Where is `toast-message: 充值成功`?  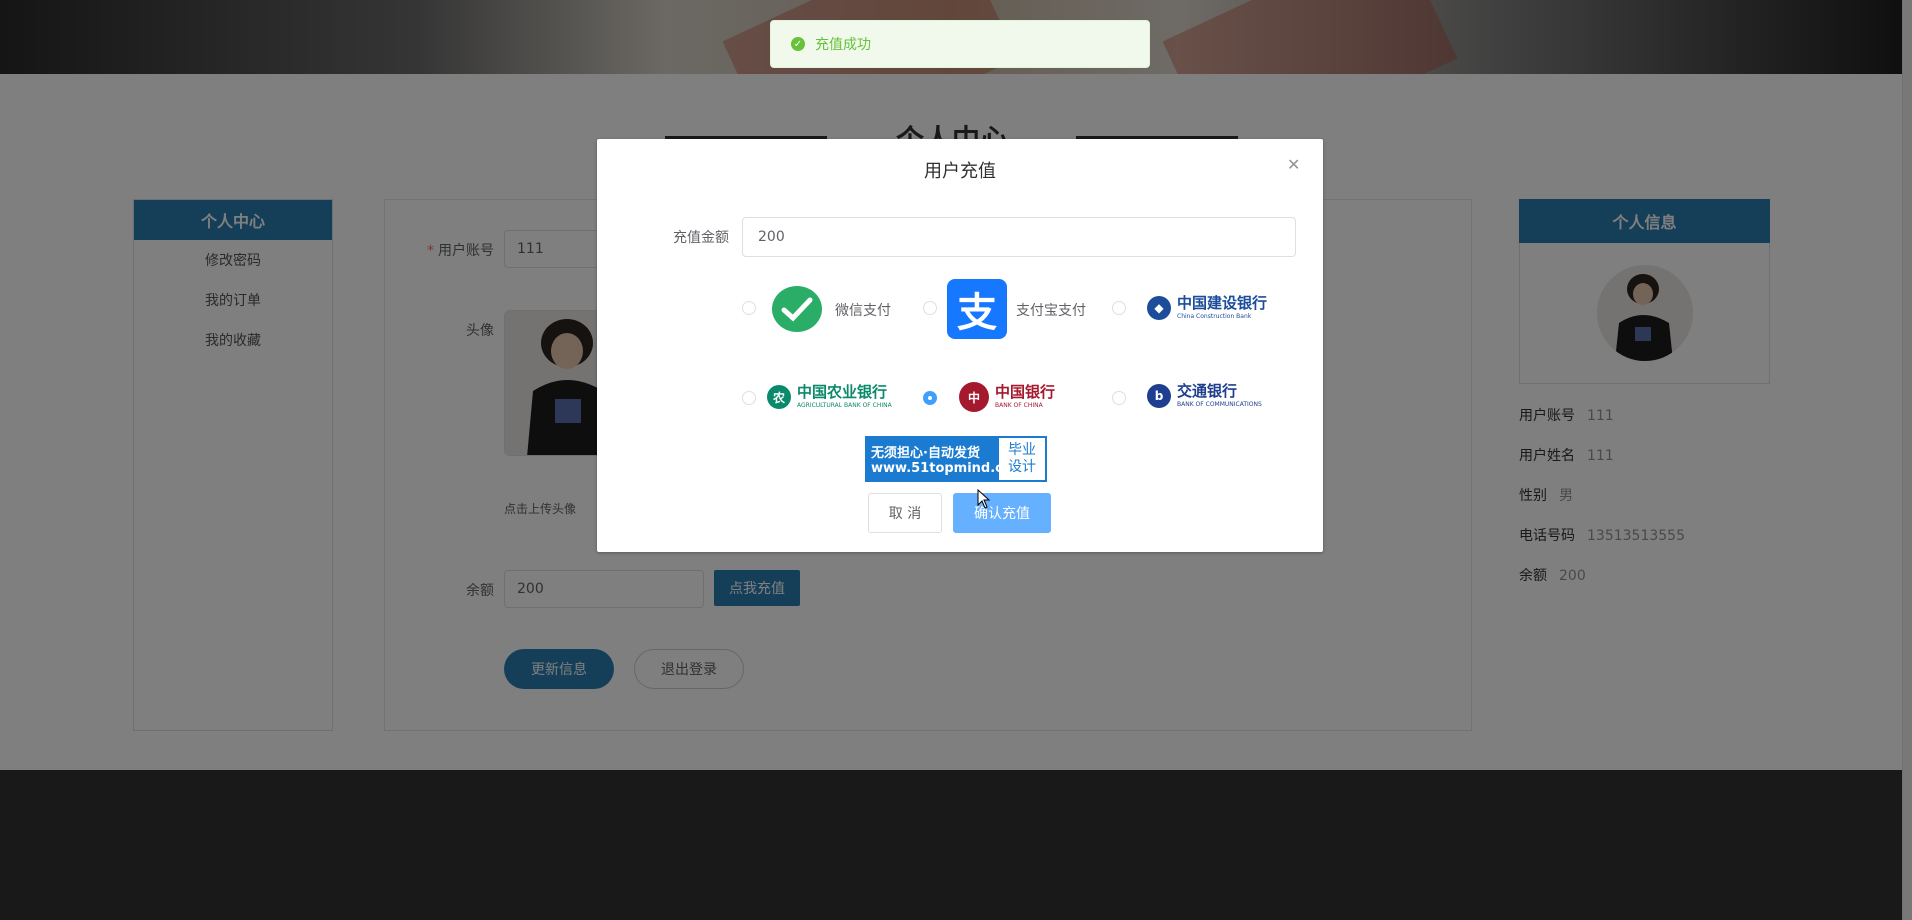 toast-message: 充值成功 is located at coordinates (843, 45).